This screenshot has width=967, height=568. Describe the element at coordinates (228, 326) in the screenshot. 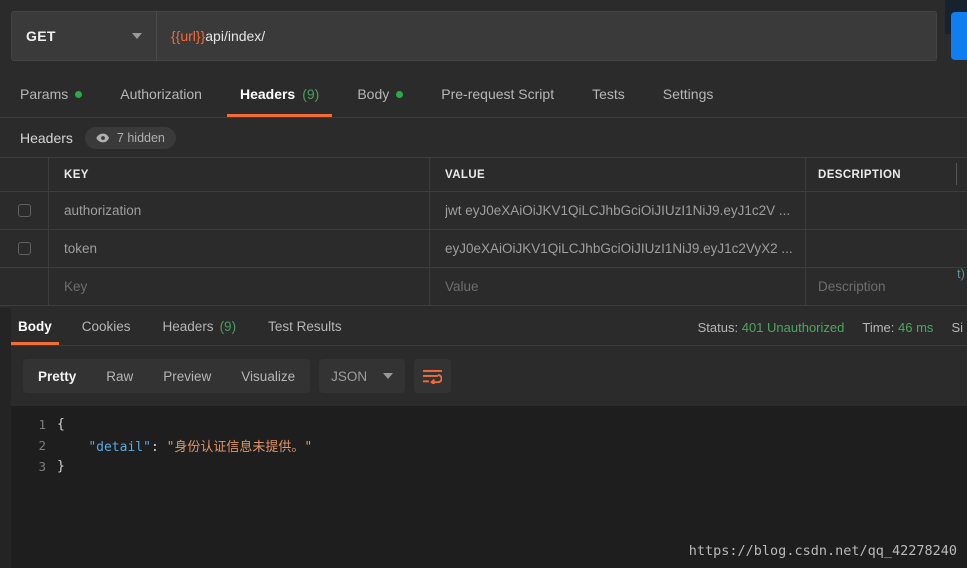

I see `response-tab-headers-count: (9)` at that location.